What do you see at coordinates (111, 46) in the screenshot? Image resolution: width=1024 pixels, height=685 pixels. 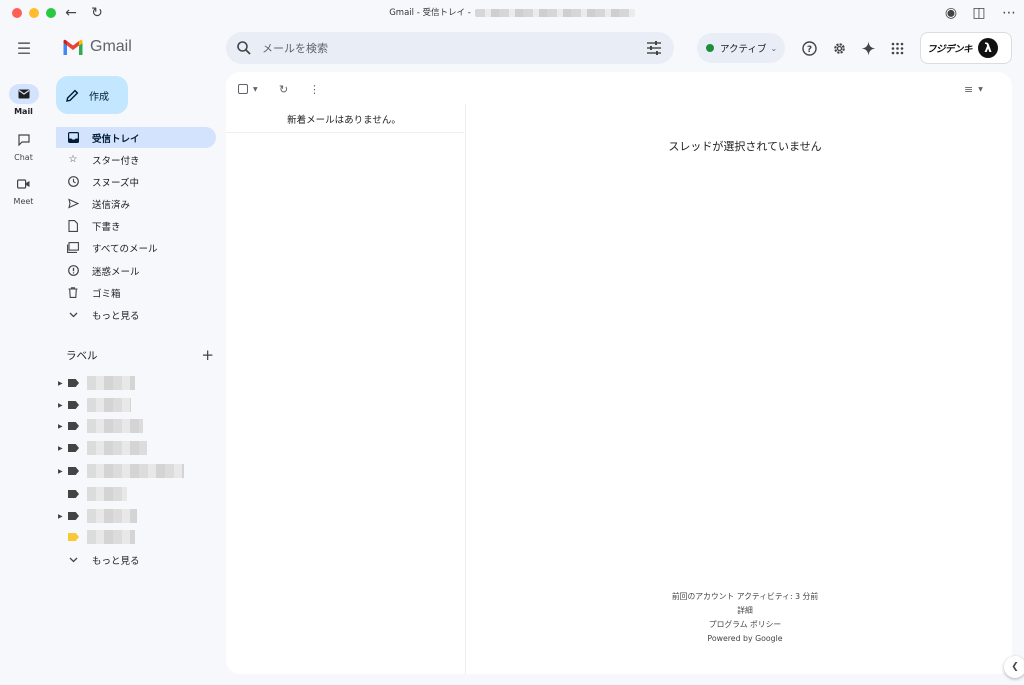 I see `app-name: Gmail` at bounding box center [111, 46].